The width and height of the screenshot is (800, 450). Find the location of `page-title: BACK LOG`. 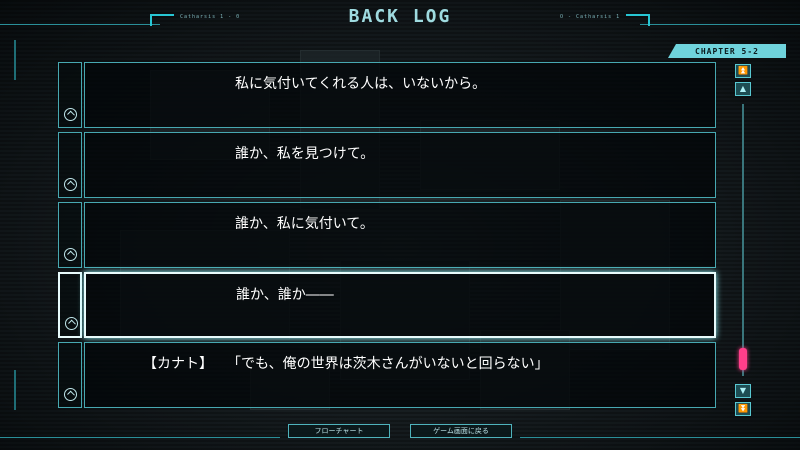

page-title: BACK LOG is located at coordinates (400, 16).